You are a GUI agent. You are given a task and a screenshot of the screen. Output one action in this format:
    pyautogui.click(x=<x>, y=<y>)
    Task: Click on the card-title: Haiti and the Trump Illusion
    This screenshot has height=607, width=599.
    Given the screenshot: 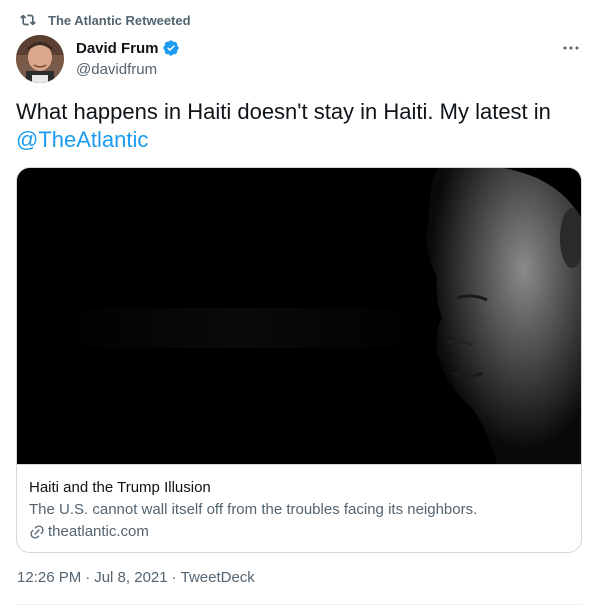 What is the action you would take?
    pyautogui.click(x=299, y=488)
    